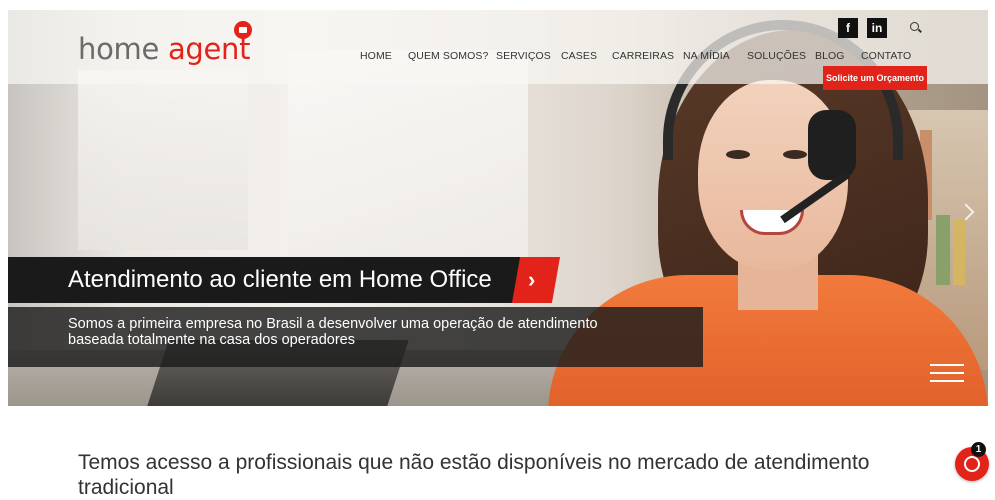 The width and height of the screenshot is (995, 500). Describe the element at coordinates (243, 30) in the screenshot. I see `briefcase-icon` at that location.